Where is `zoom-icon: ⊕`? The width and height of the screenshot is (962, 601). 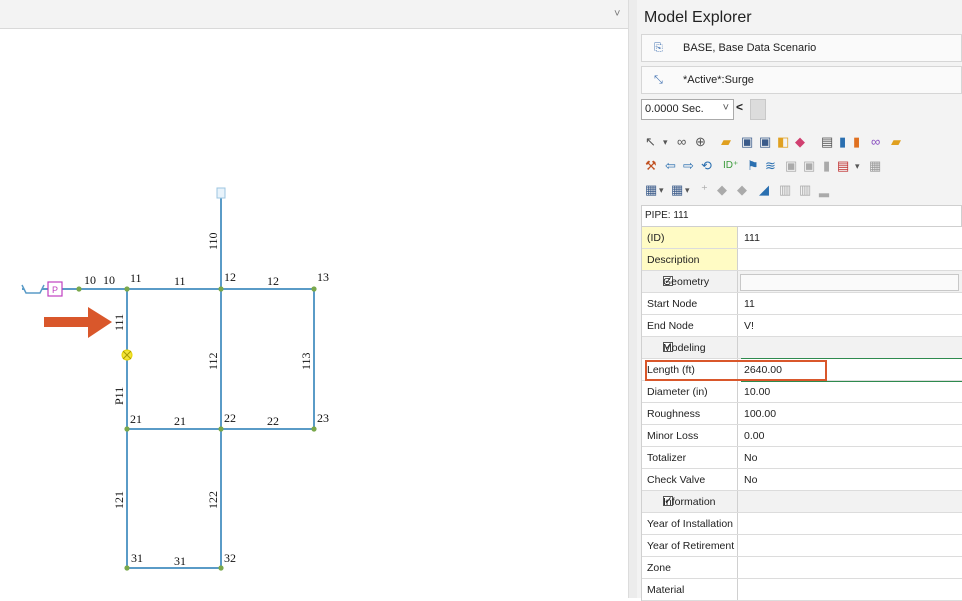
zoom-icon: ⊕ is located at coordinates (700, 142).